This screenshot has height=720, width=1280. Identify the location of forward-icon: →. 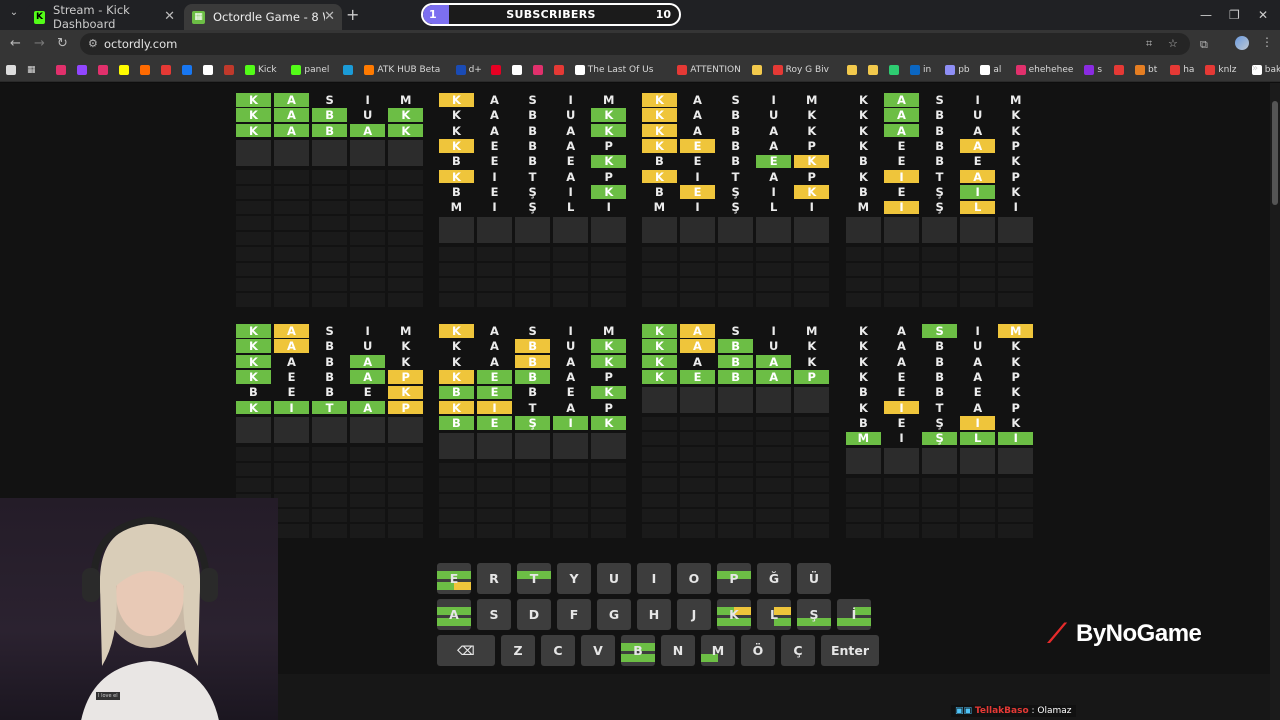
(39, 43).